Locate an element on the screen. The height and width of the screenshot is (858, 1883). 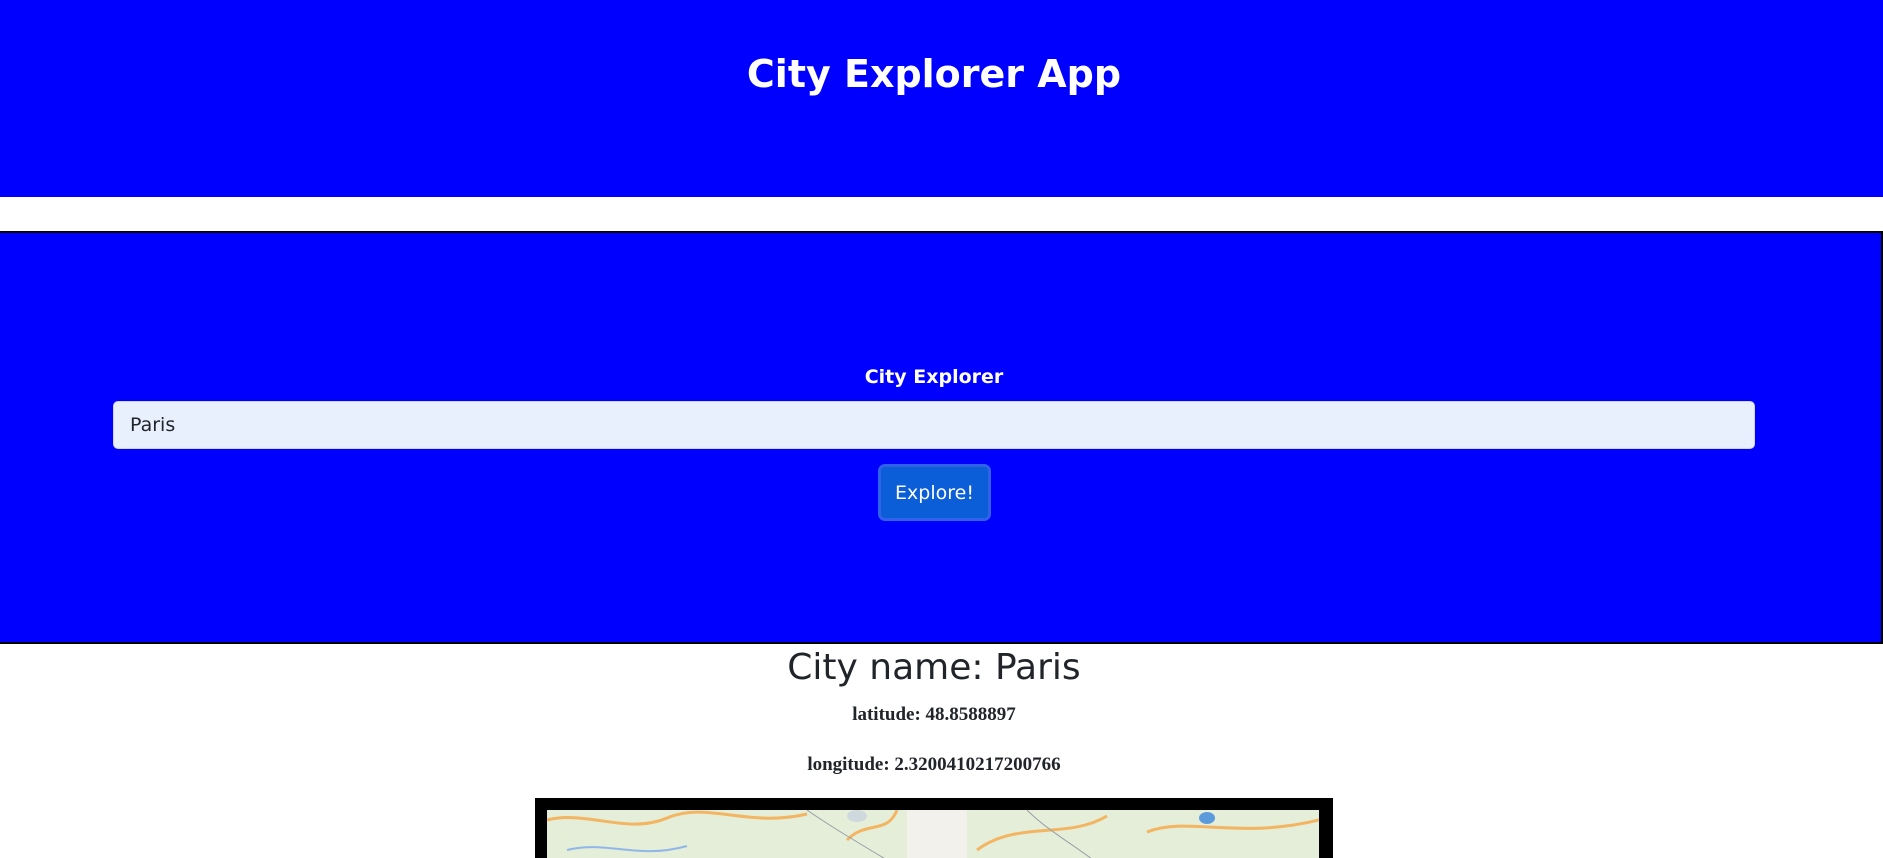
longitude-text: longitude: 2.3200410217200766 is located at coordinates (934, 764).